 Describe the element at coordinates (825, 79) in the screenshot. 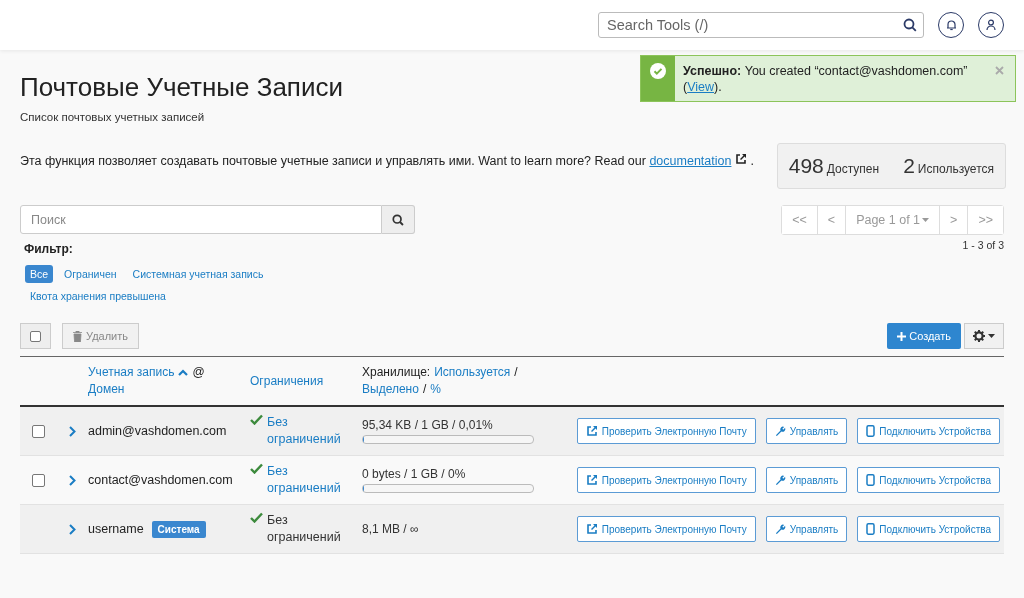

I see `notice-message: Успешно: You created “contact@vashdomen.com” (View).` at that location.